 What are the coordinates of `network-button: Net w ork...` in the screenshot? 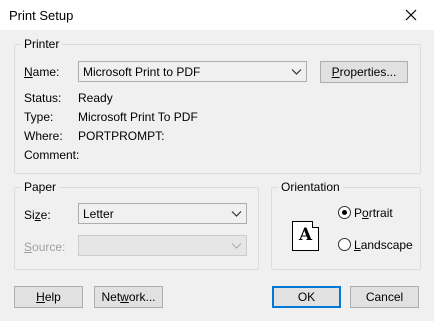 It's located at (128, 297).